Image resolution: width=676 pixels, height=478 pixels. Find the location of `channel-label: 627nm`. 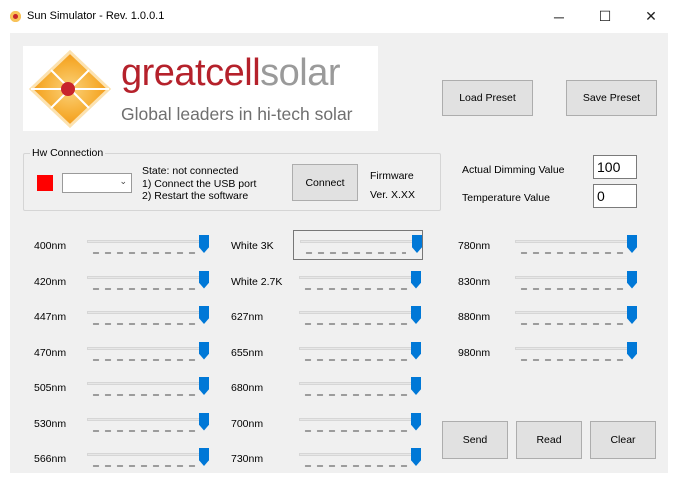

channel-label: 627nm is located at coordinates (247, 317).